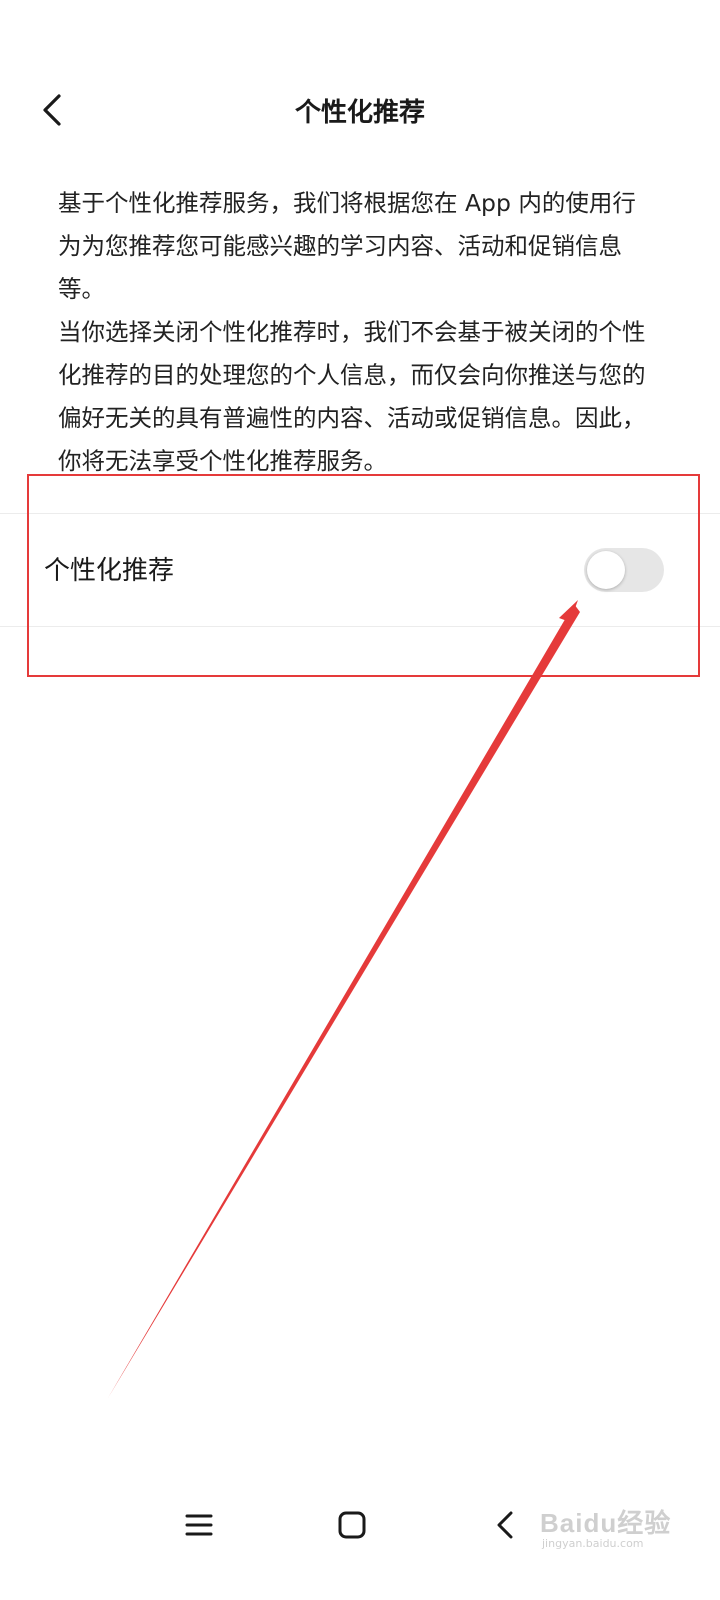 Image resolution: width=720 pixels, height=1600 pixels. I want to click on setting-label: 个性化推荐, so click(109, 571).